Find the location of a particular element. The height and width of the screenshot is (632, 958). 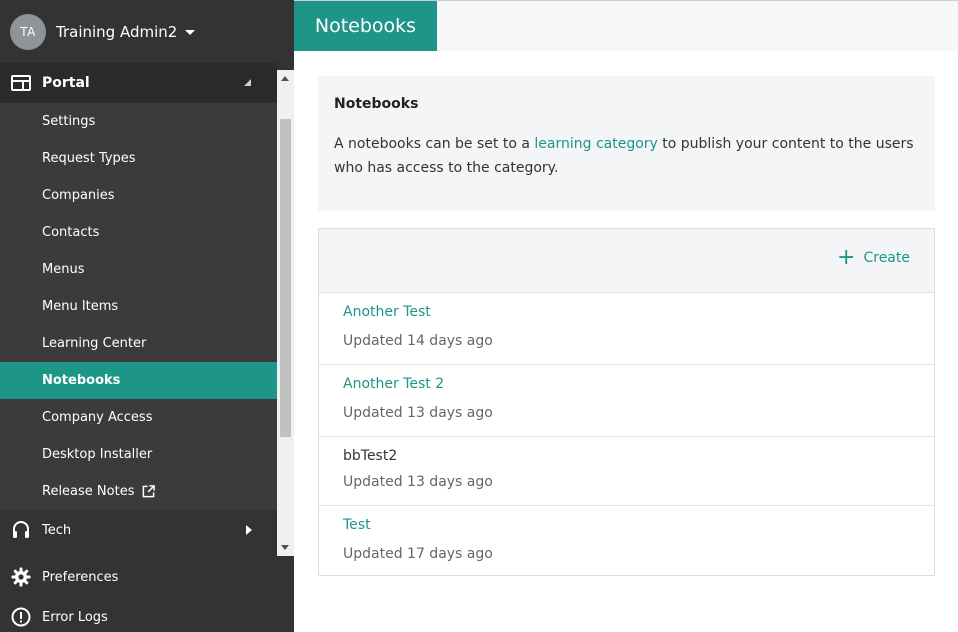

info-title: Notebooks is located at coordinates (376, 104).